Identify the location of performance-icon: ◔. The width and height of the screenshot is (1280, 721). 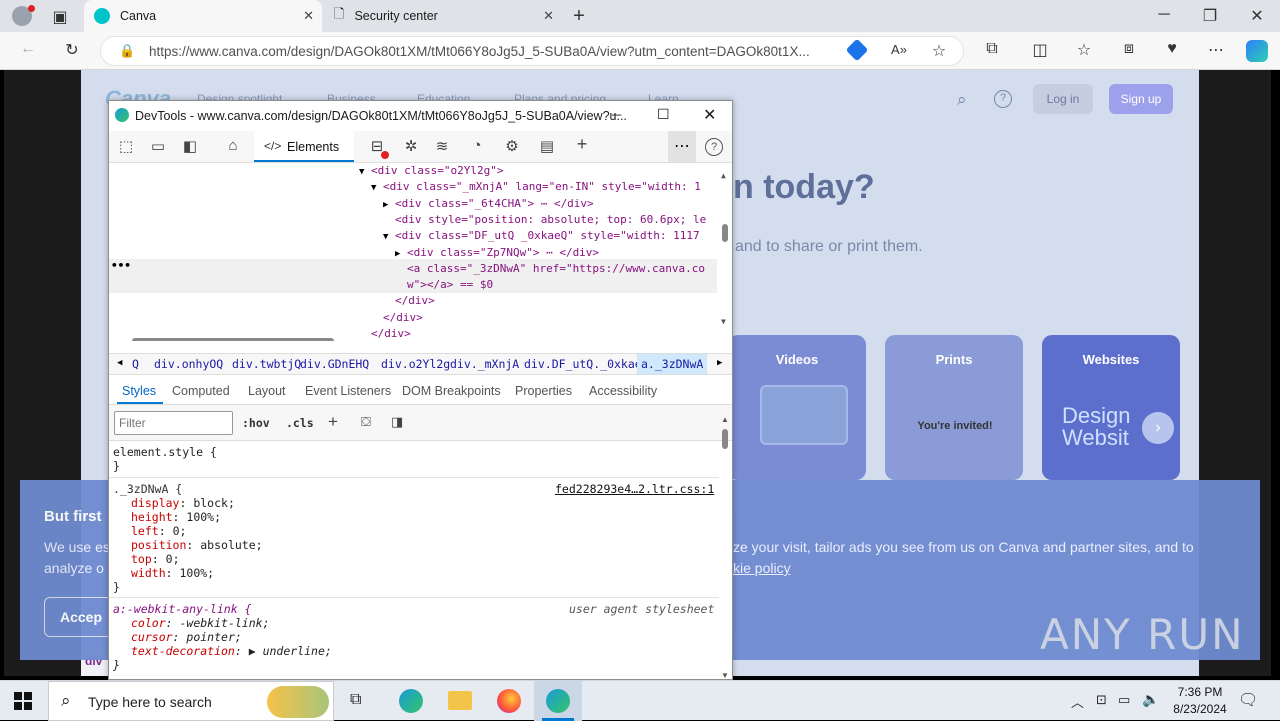
(477, 147).